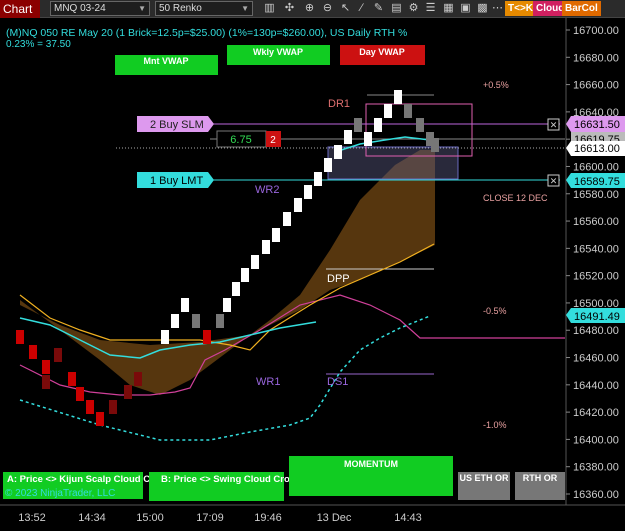 The width and height of the screenshot is (625, 531). What do you see at coordinates (540, 486) in the screenshot?
I see `rth-or-button: RTH OR` at bounding box center [540, 486].